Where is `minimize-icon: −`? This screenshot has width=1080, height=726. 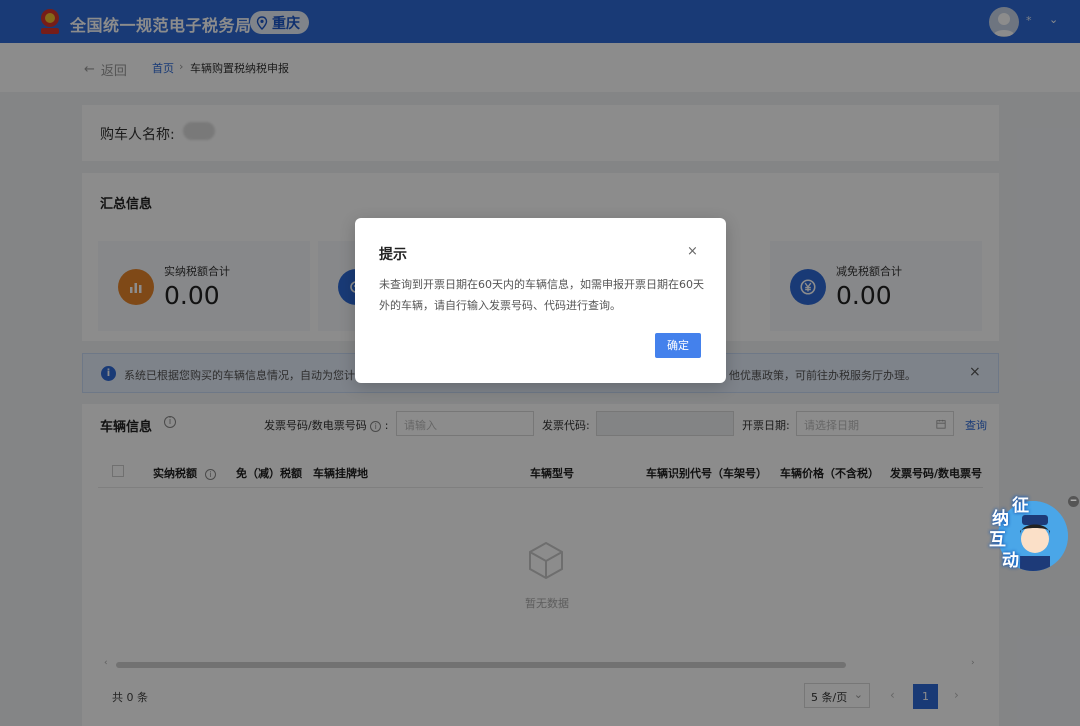
minimize-icon: − is located at coordinates (1073, 501).